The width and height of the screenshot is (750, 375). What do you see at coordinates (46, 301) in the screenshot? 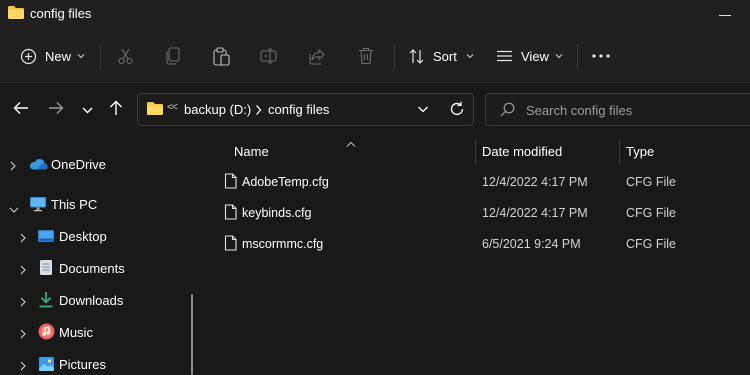
I see `download-icon` at bounding box center [46, 301].